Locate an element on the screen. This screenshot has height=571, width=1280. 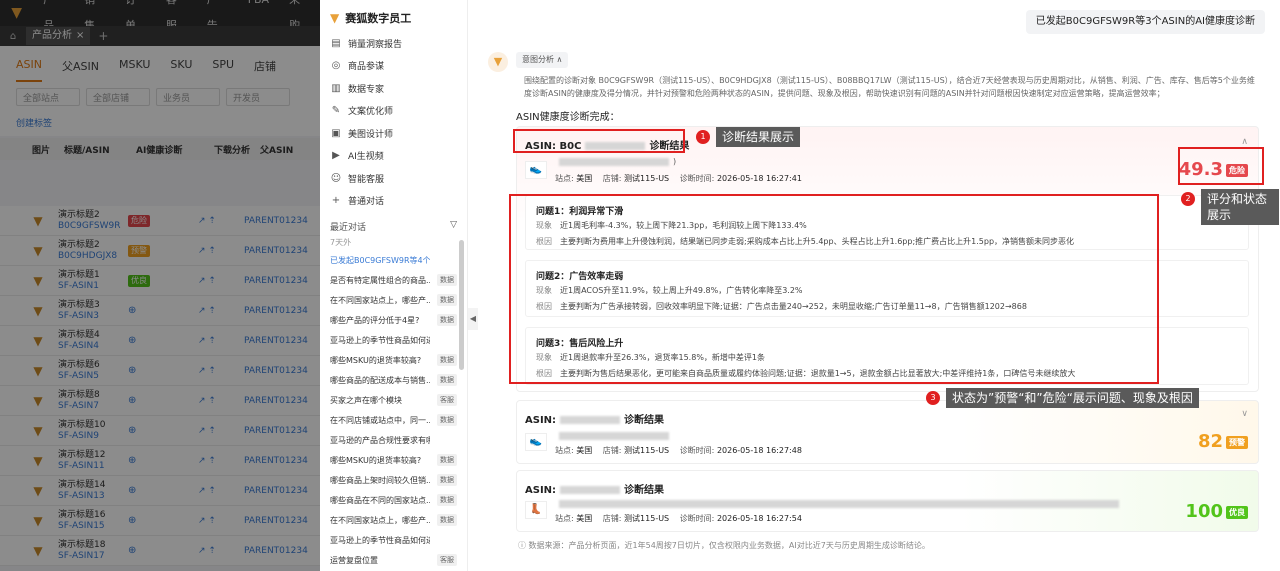
fox-logo-icon: ▼ is located at coordinates (335, 18).